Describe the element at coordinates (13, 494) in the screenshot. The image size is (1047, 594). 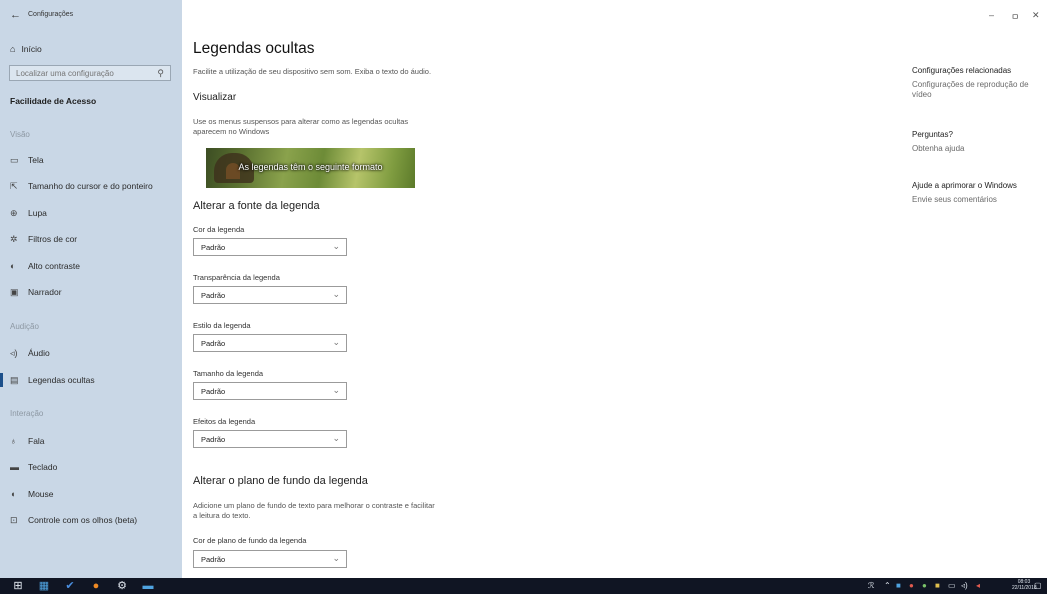
I see `mouse-icon: ◖` at that location.